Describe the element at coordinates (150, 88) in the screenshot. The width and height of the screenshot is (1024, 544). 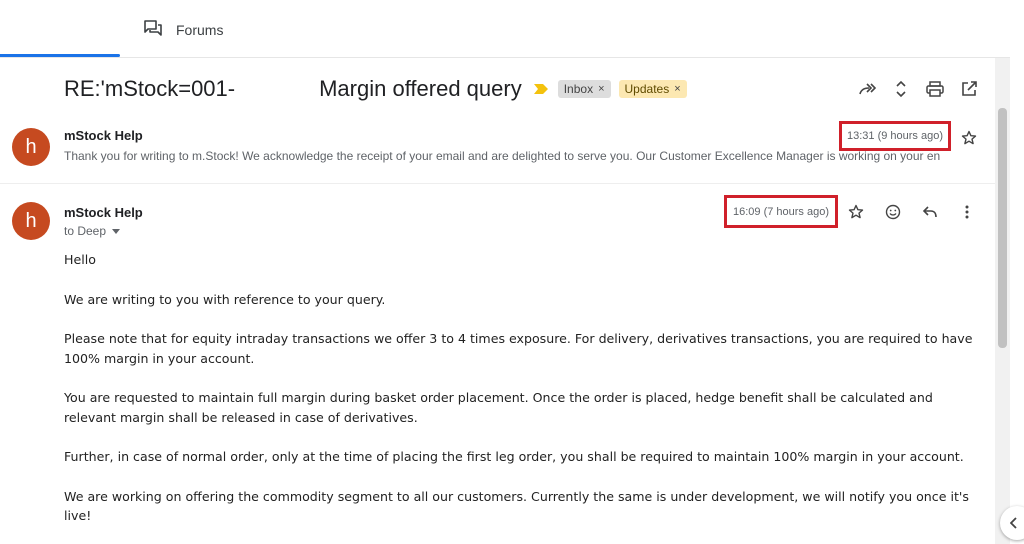
I see `subject-prefix: RE:'mStock=001-` at that location.